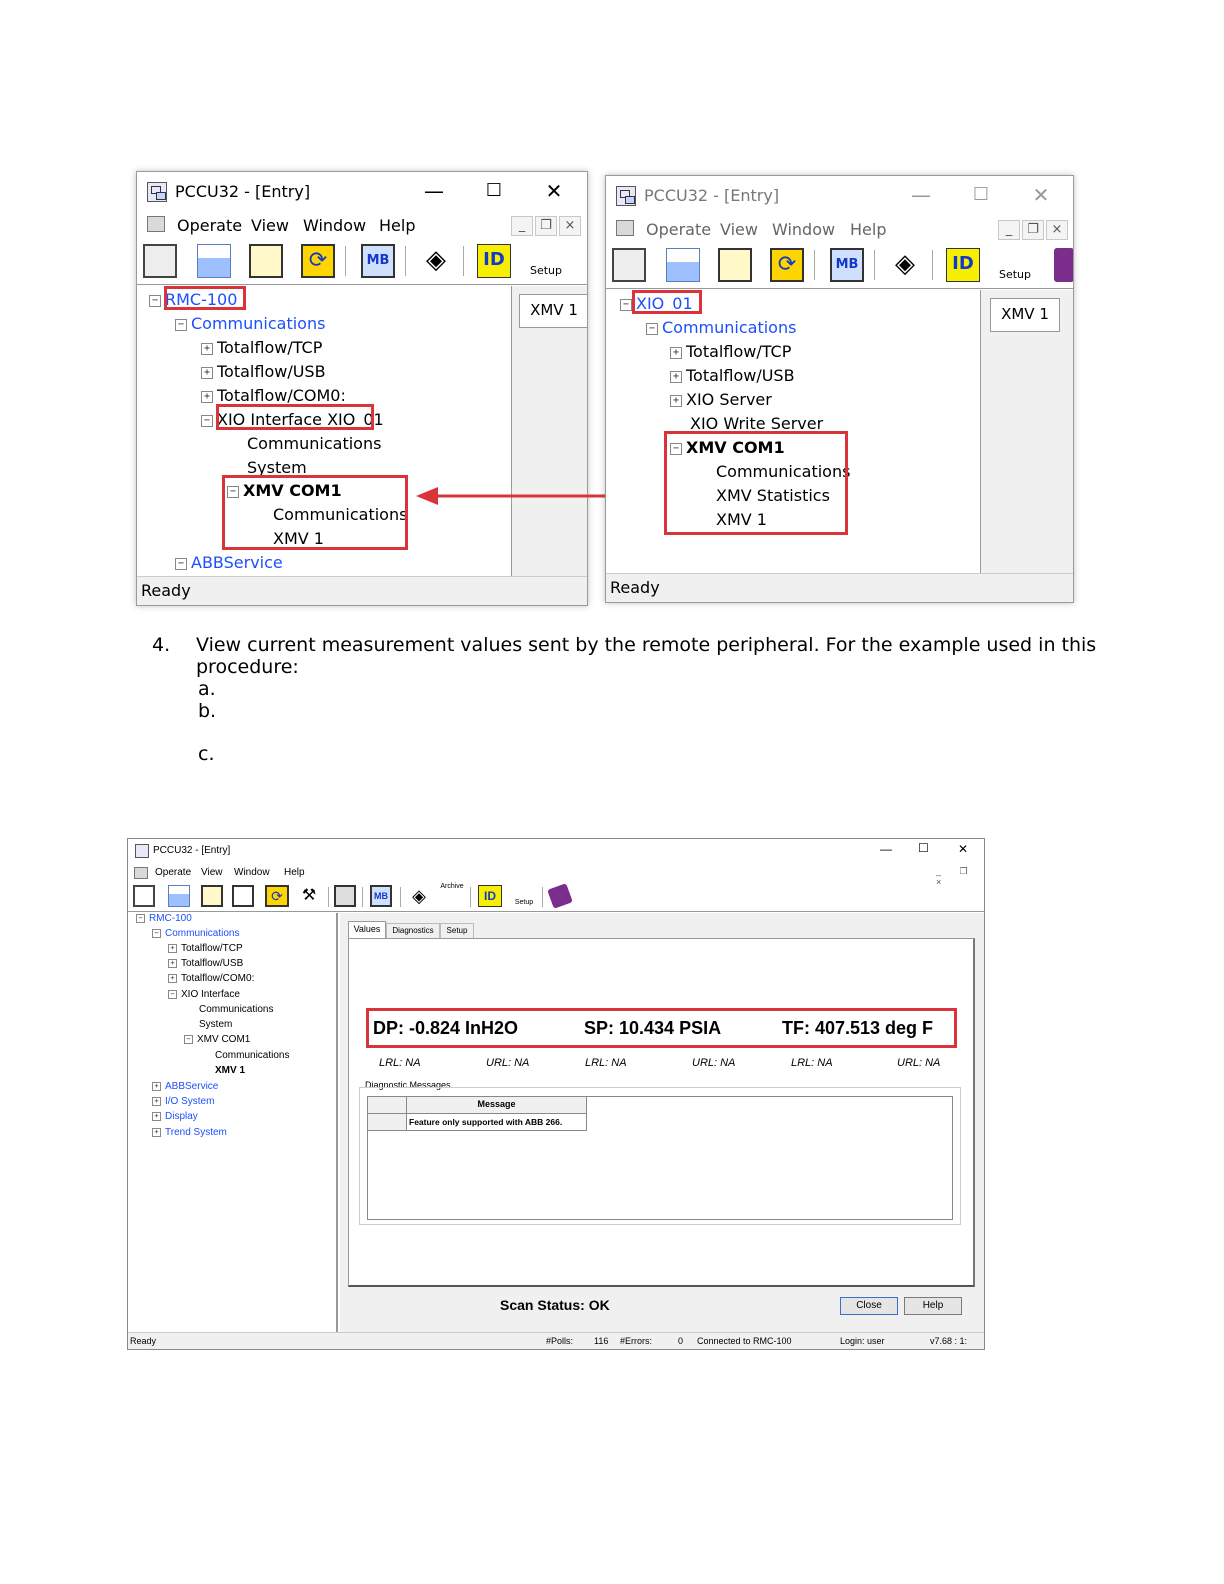  Describe the element at coordinates (477, 1122) in the screenshot. I see `table-row: Feature only supported with ABB 266.` at that location.